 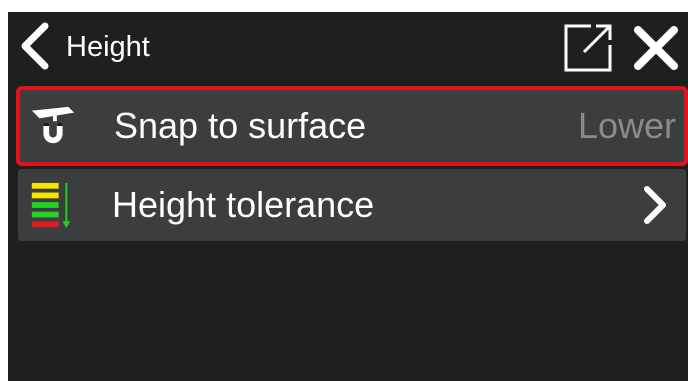 I want to click on height-tolerance-label: Height tolerance, so click(x=243, y=204).